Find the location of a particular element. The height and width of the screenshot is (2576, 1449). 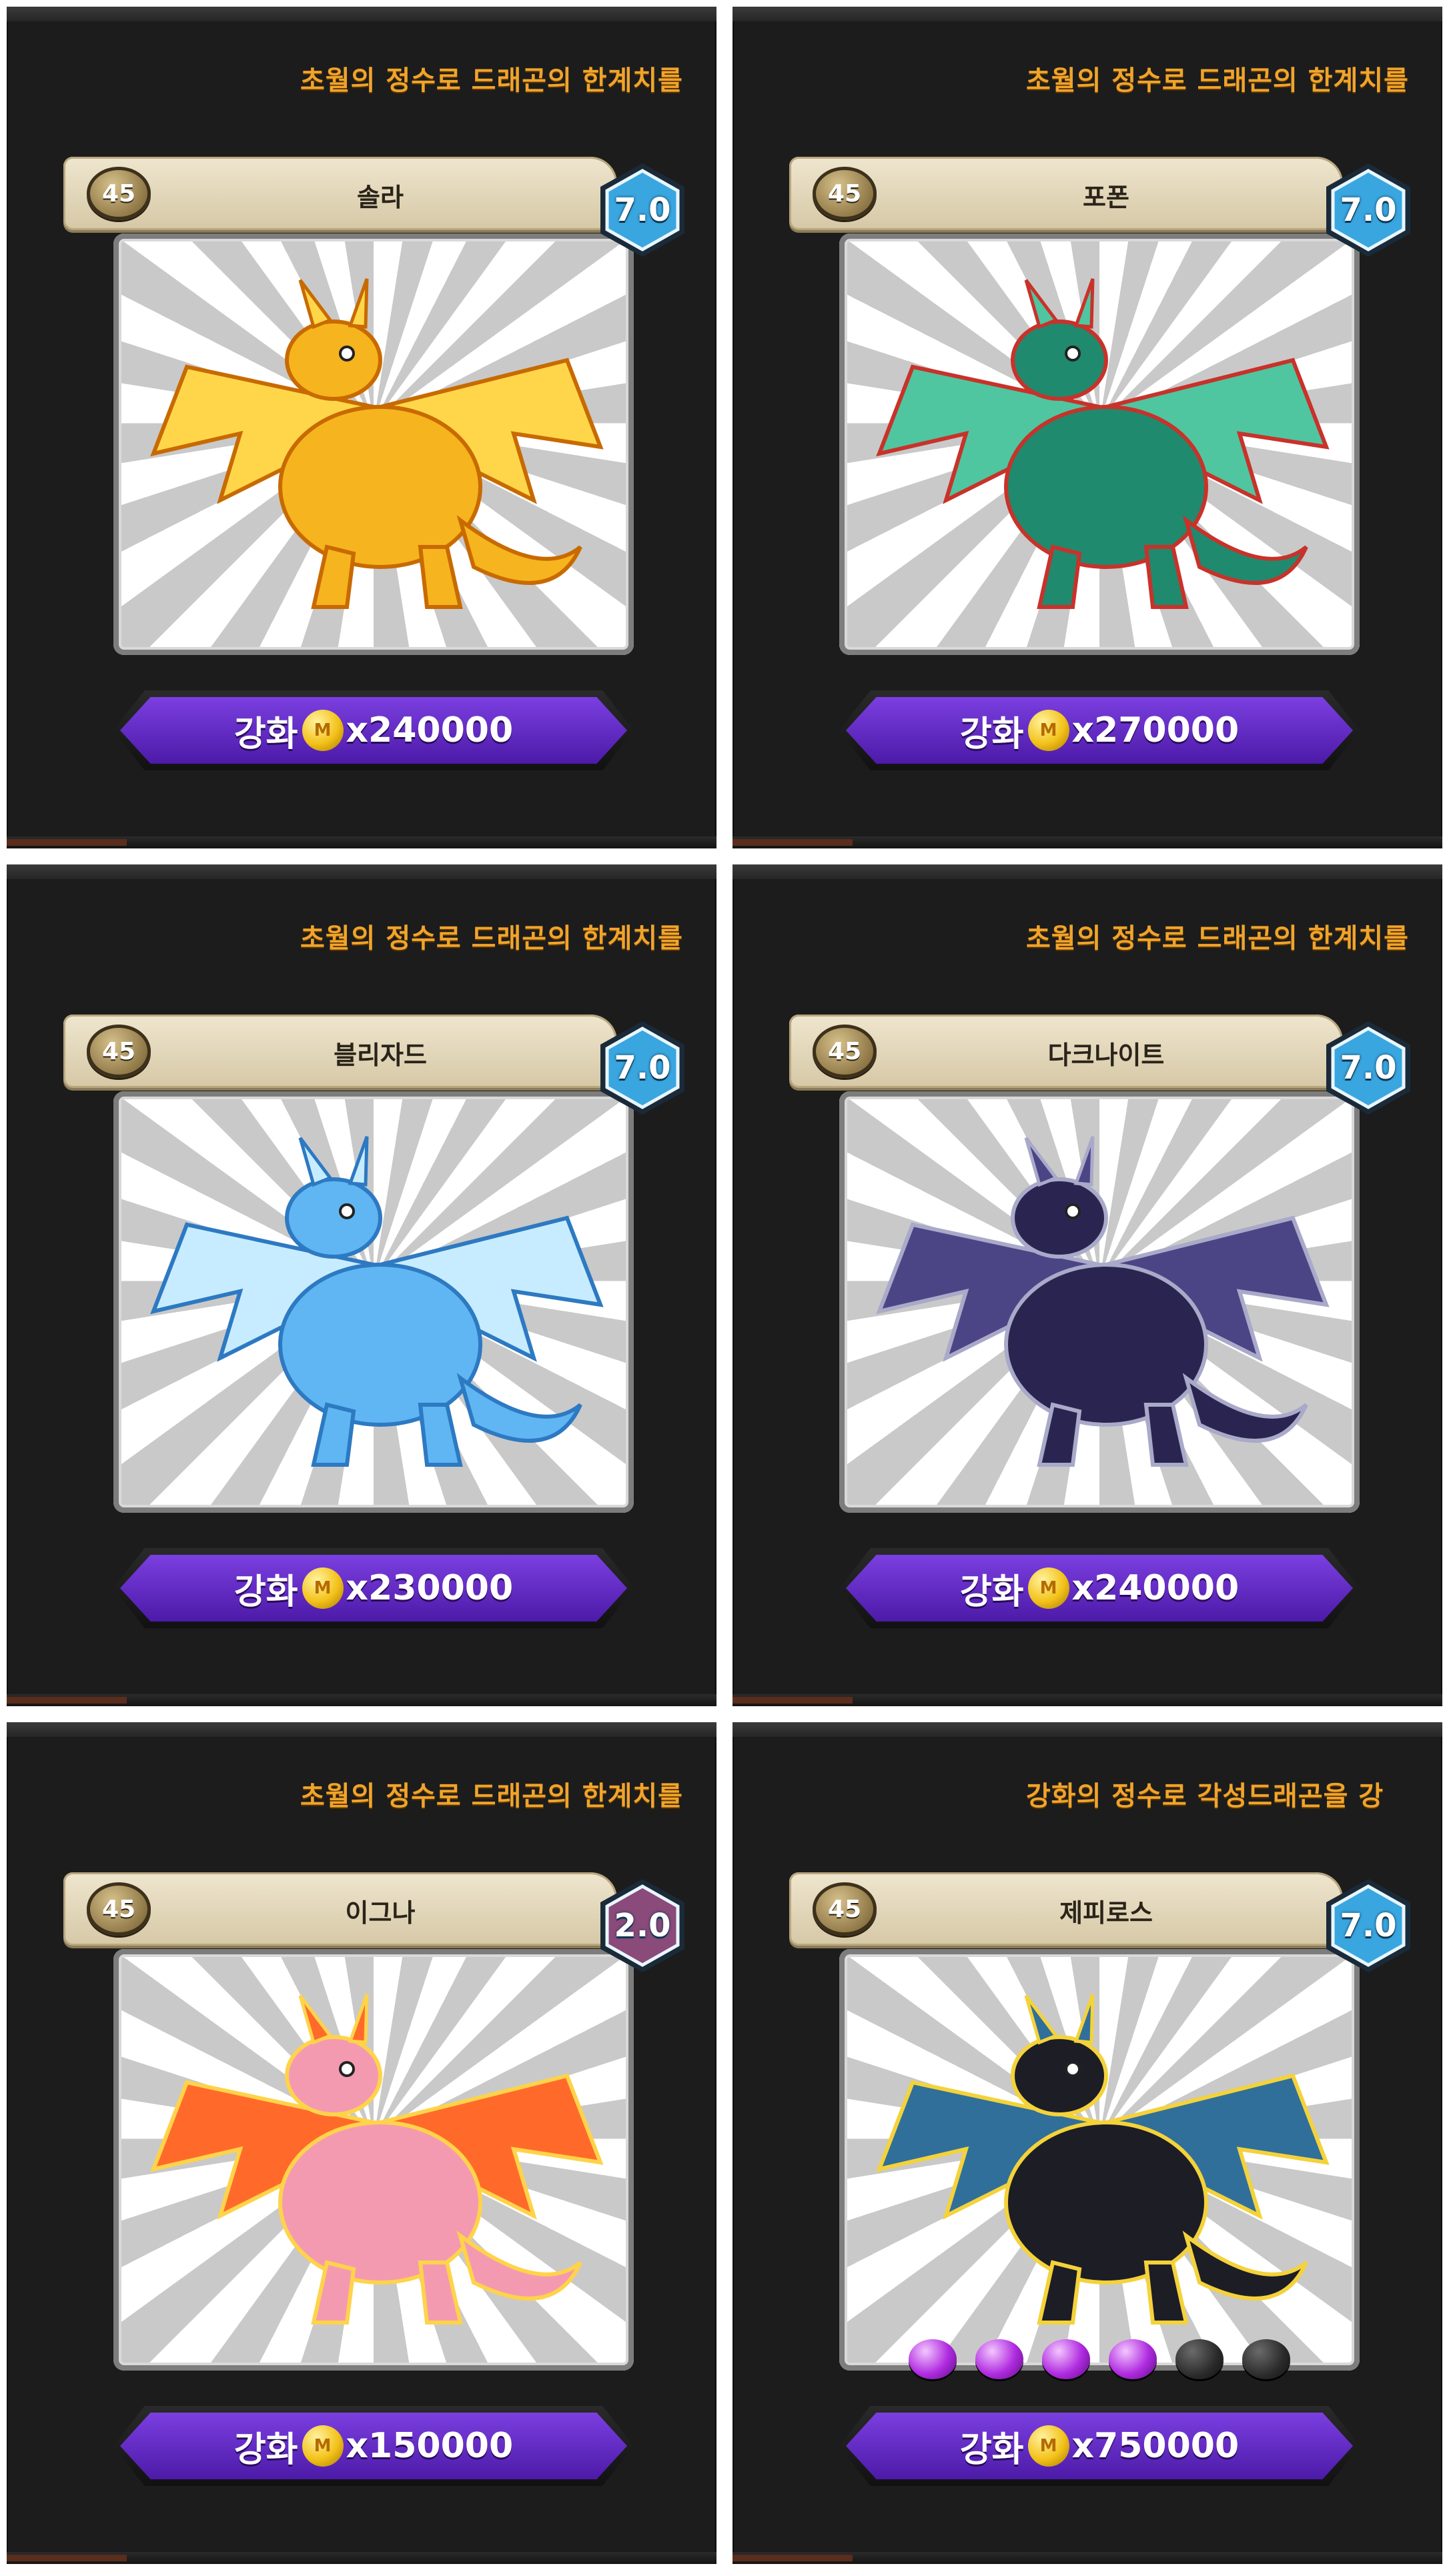

enhance-button: 강화 x230000 is located at coordinates (373, 1588).